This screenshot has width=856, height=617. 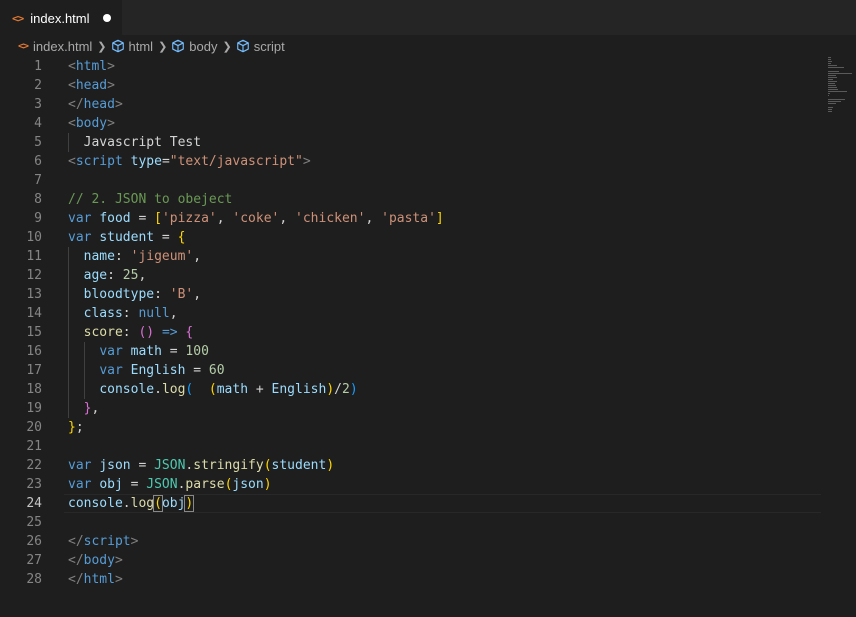 What do you see at coordinates (38, 104) in the screenshot?
I see `line-number: 3` at bounding box center [38, 104].